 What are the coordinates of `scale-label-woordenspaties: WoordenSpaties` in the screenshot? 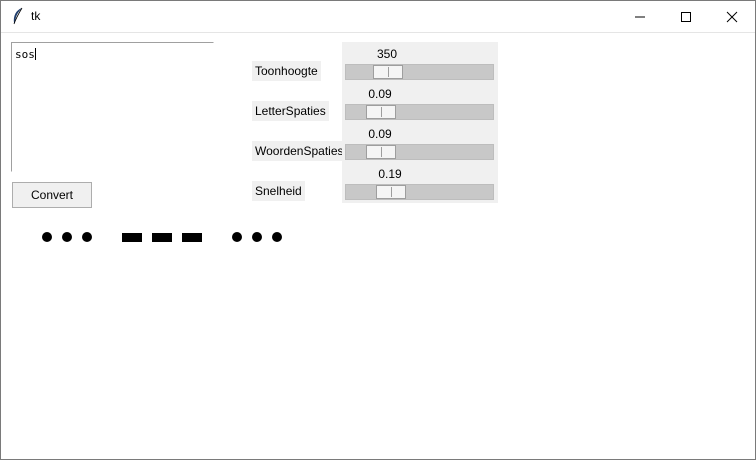 It's located at (299, 151).